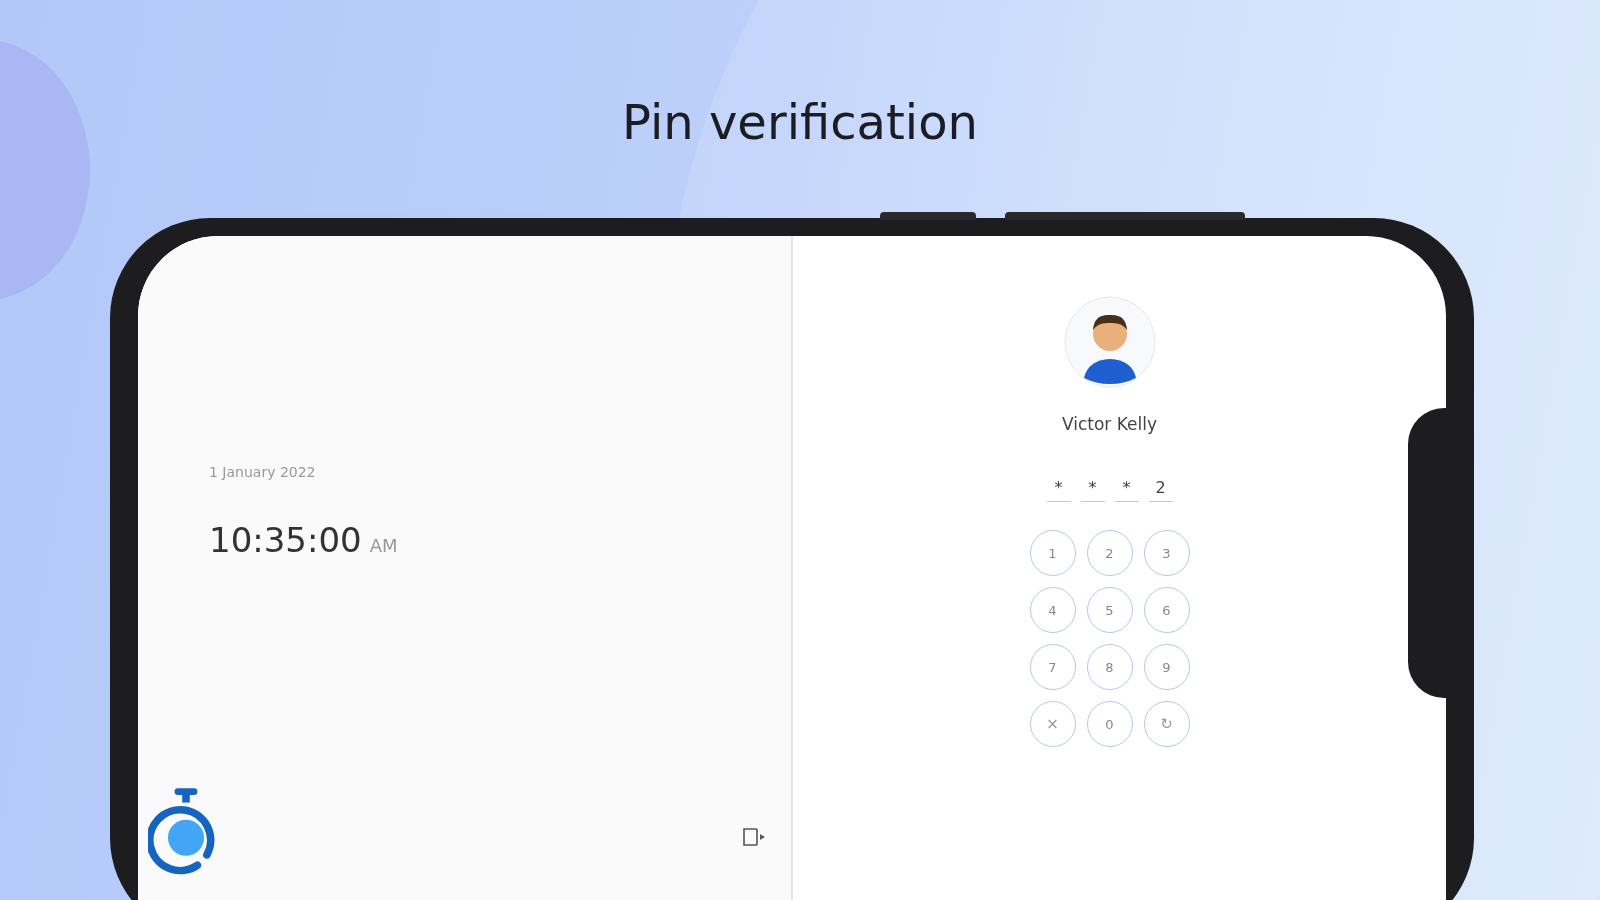 The width and height of the screenshot is (1600, 900). What do you see at coordinates (1166, 553) in the screenshot?
I see `keypad-key: 3` at bounding box center [1166, 553].